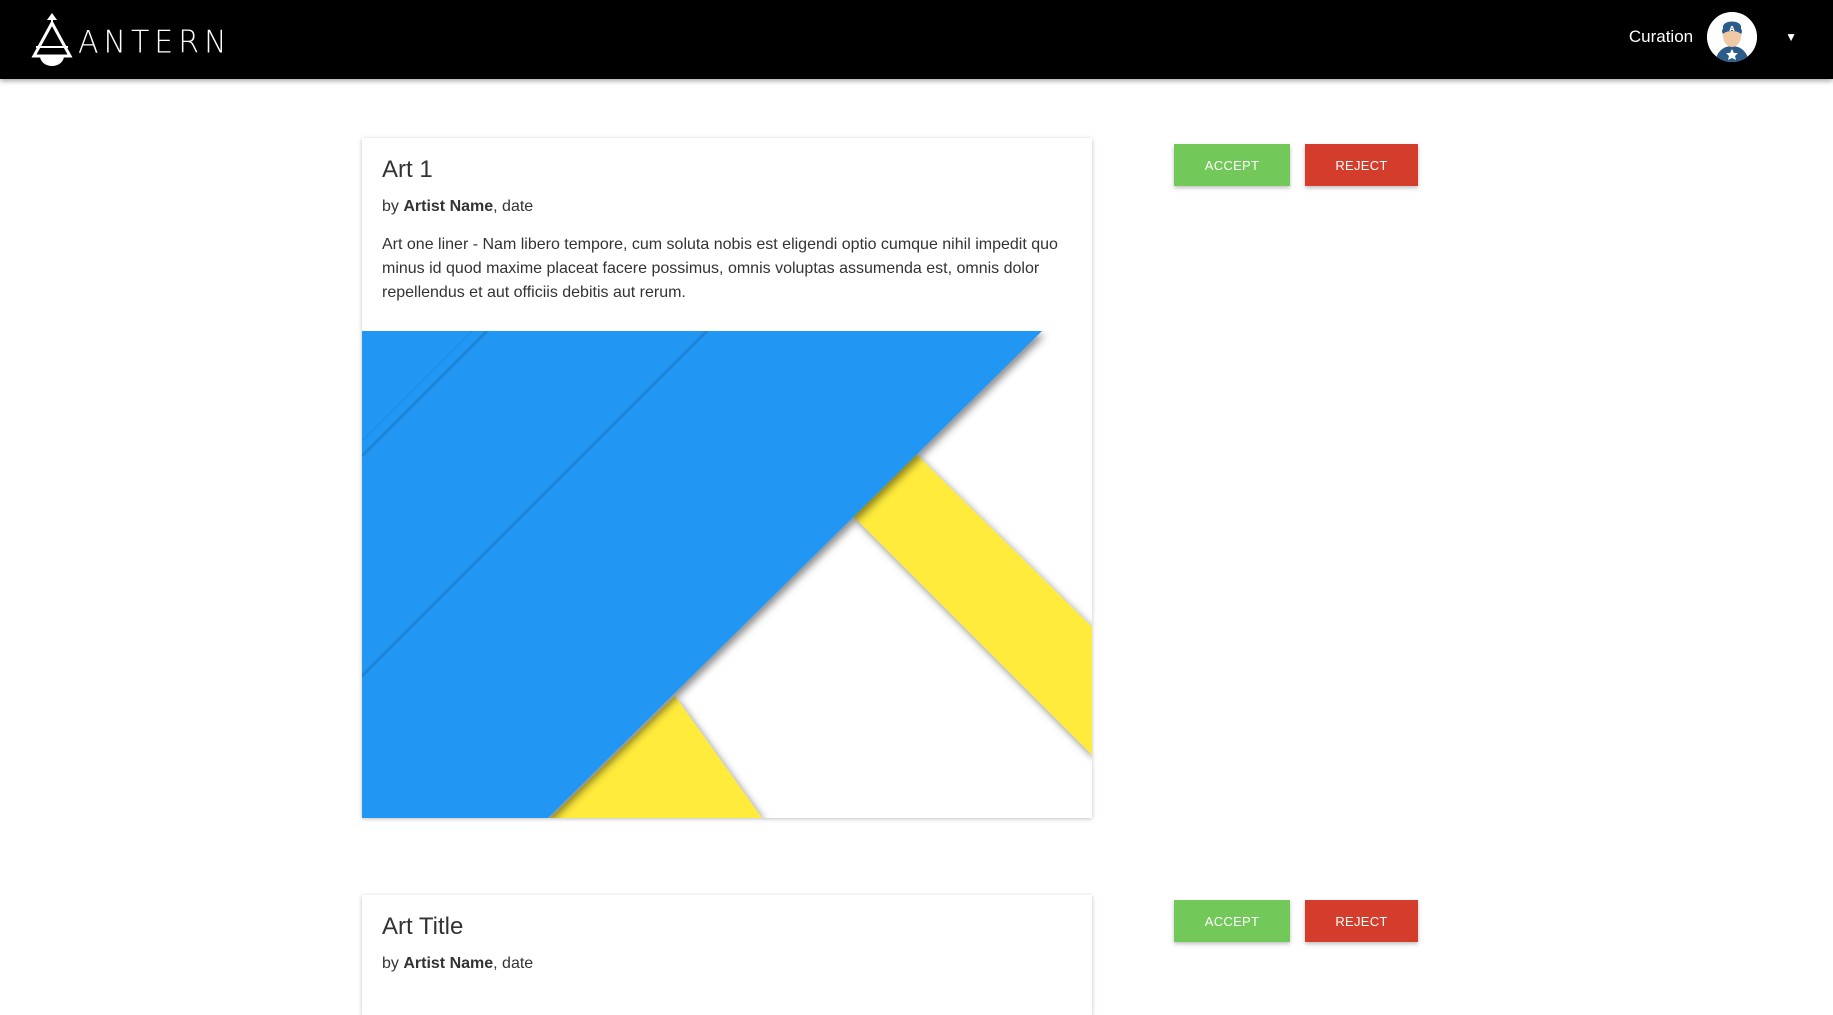 The image size is (1833, 1015). I want to click on svg-text: A, so click(1732, 29).